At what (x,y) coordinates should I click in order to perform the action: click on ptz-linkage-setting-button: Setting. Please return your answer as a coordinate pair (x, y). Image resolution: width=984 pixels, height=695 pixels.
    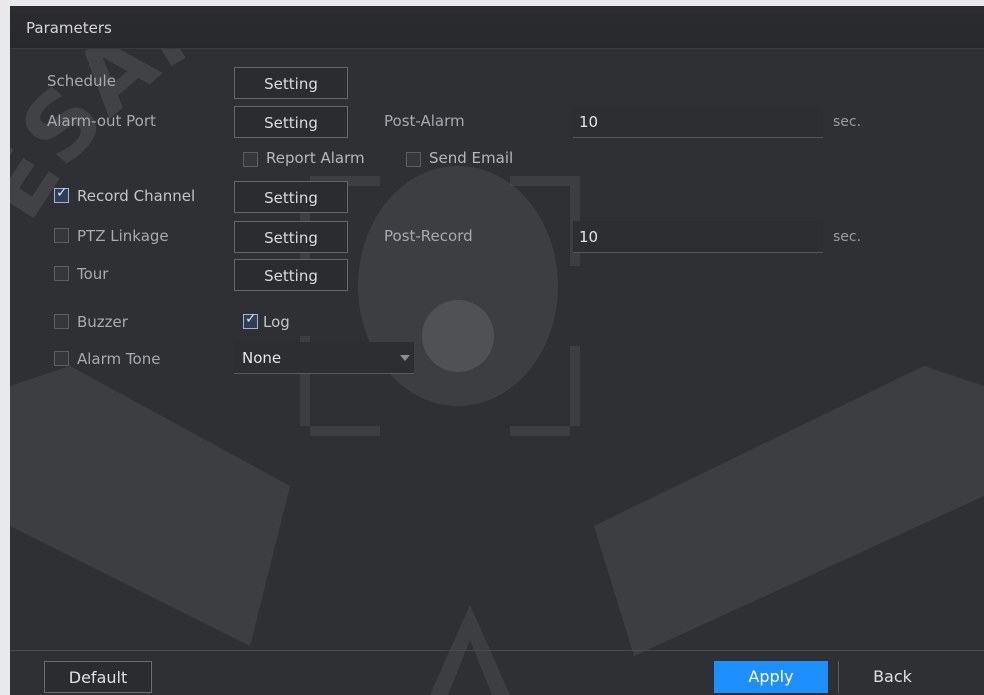
    Looking at the image, I should click on (291, 237).